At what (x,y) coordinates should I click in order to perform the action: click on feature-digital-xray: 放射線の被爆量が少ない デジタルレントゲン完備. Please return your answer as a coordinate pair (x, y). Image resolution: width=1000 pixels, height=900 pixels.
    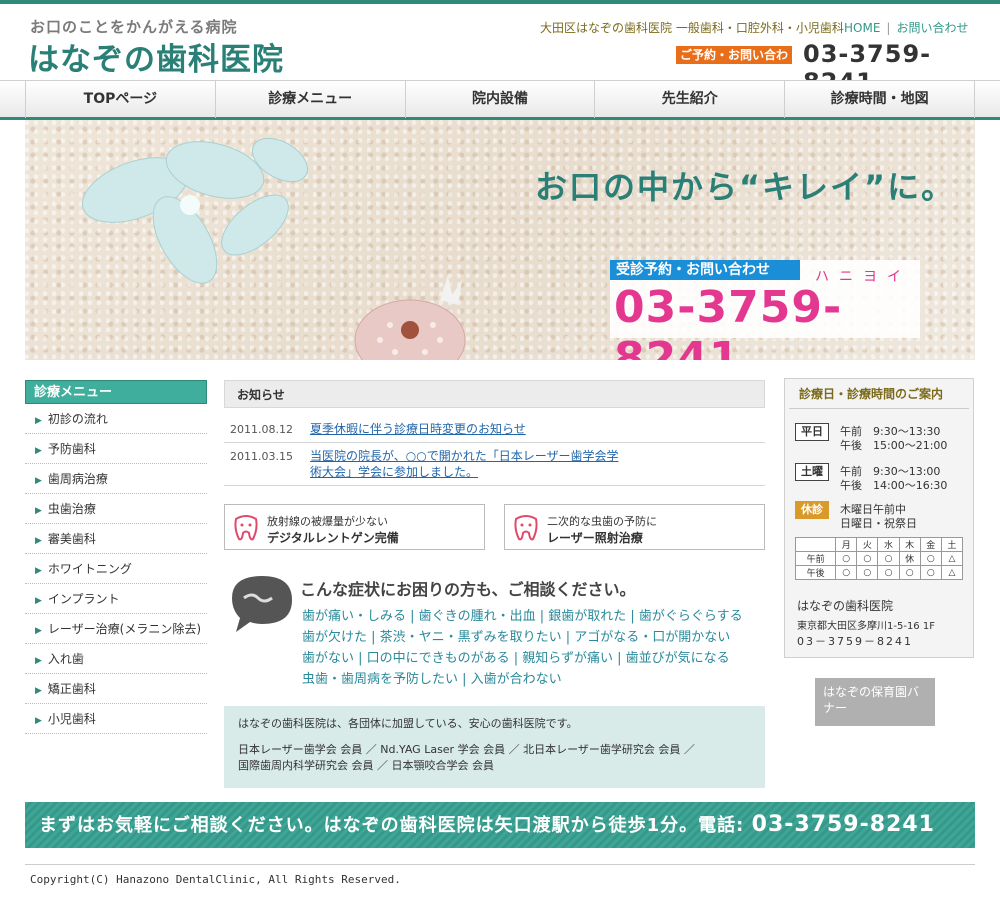
    Looking at the image, I should click on (354, 527).